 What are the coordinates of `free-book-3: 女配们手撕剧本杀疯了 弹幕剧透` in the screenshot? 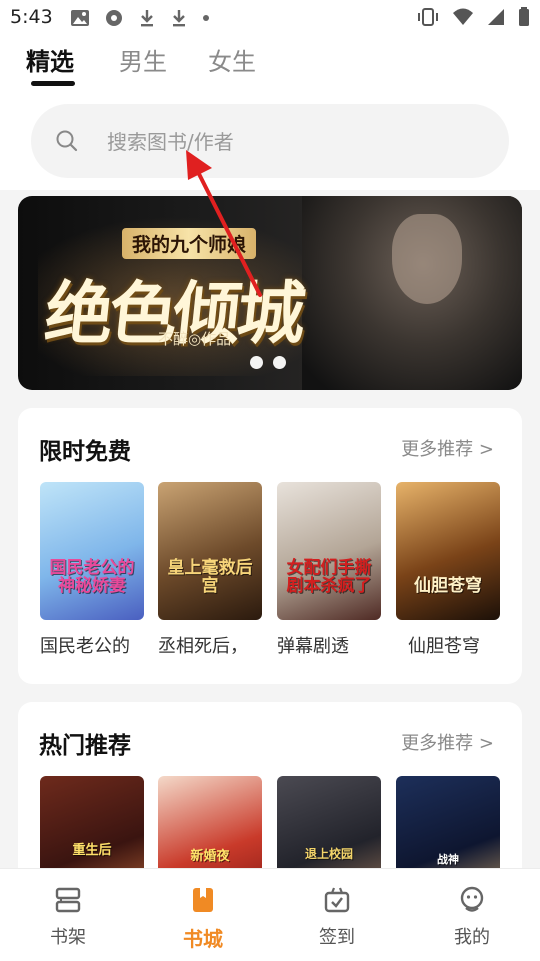 It's located at (329, 570).